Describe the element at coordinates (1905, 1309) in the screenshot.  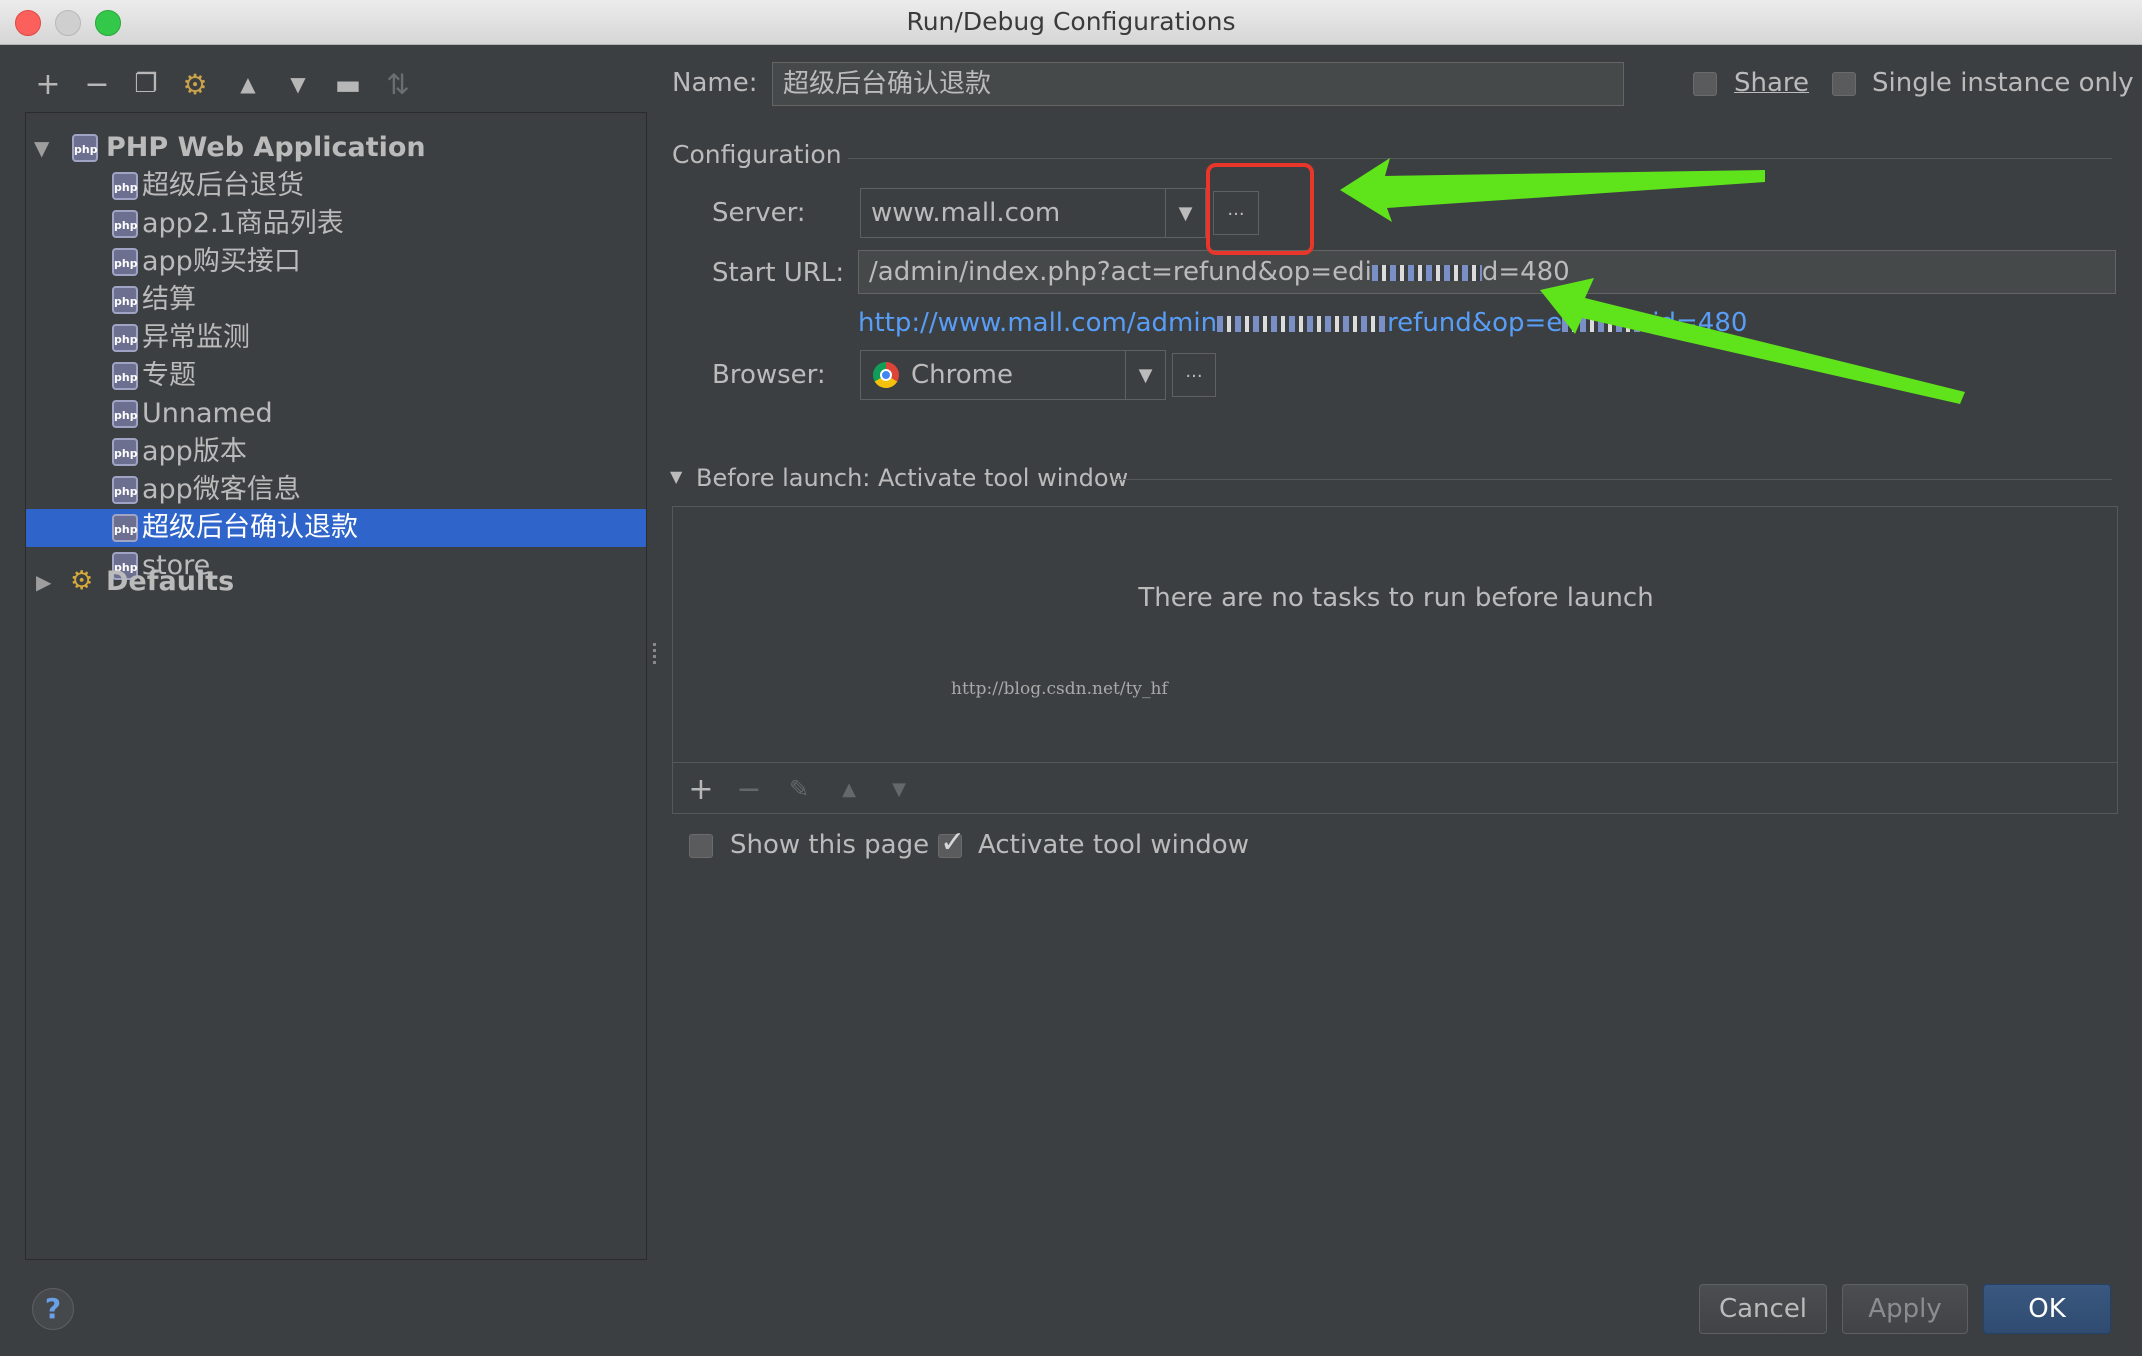
I see `apply-button: Apply` at that location.